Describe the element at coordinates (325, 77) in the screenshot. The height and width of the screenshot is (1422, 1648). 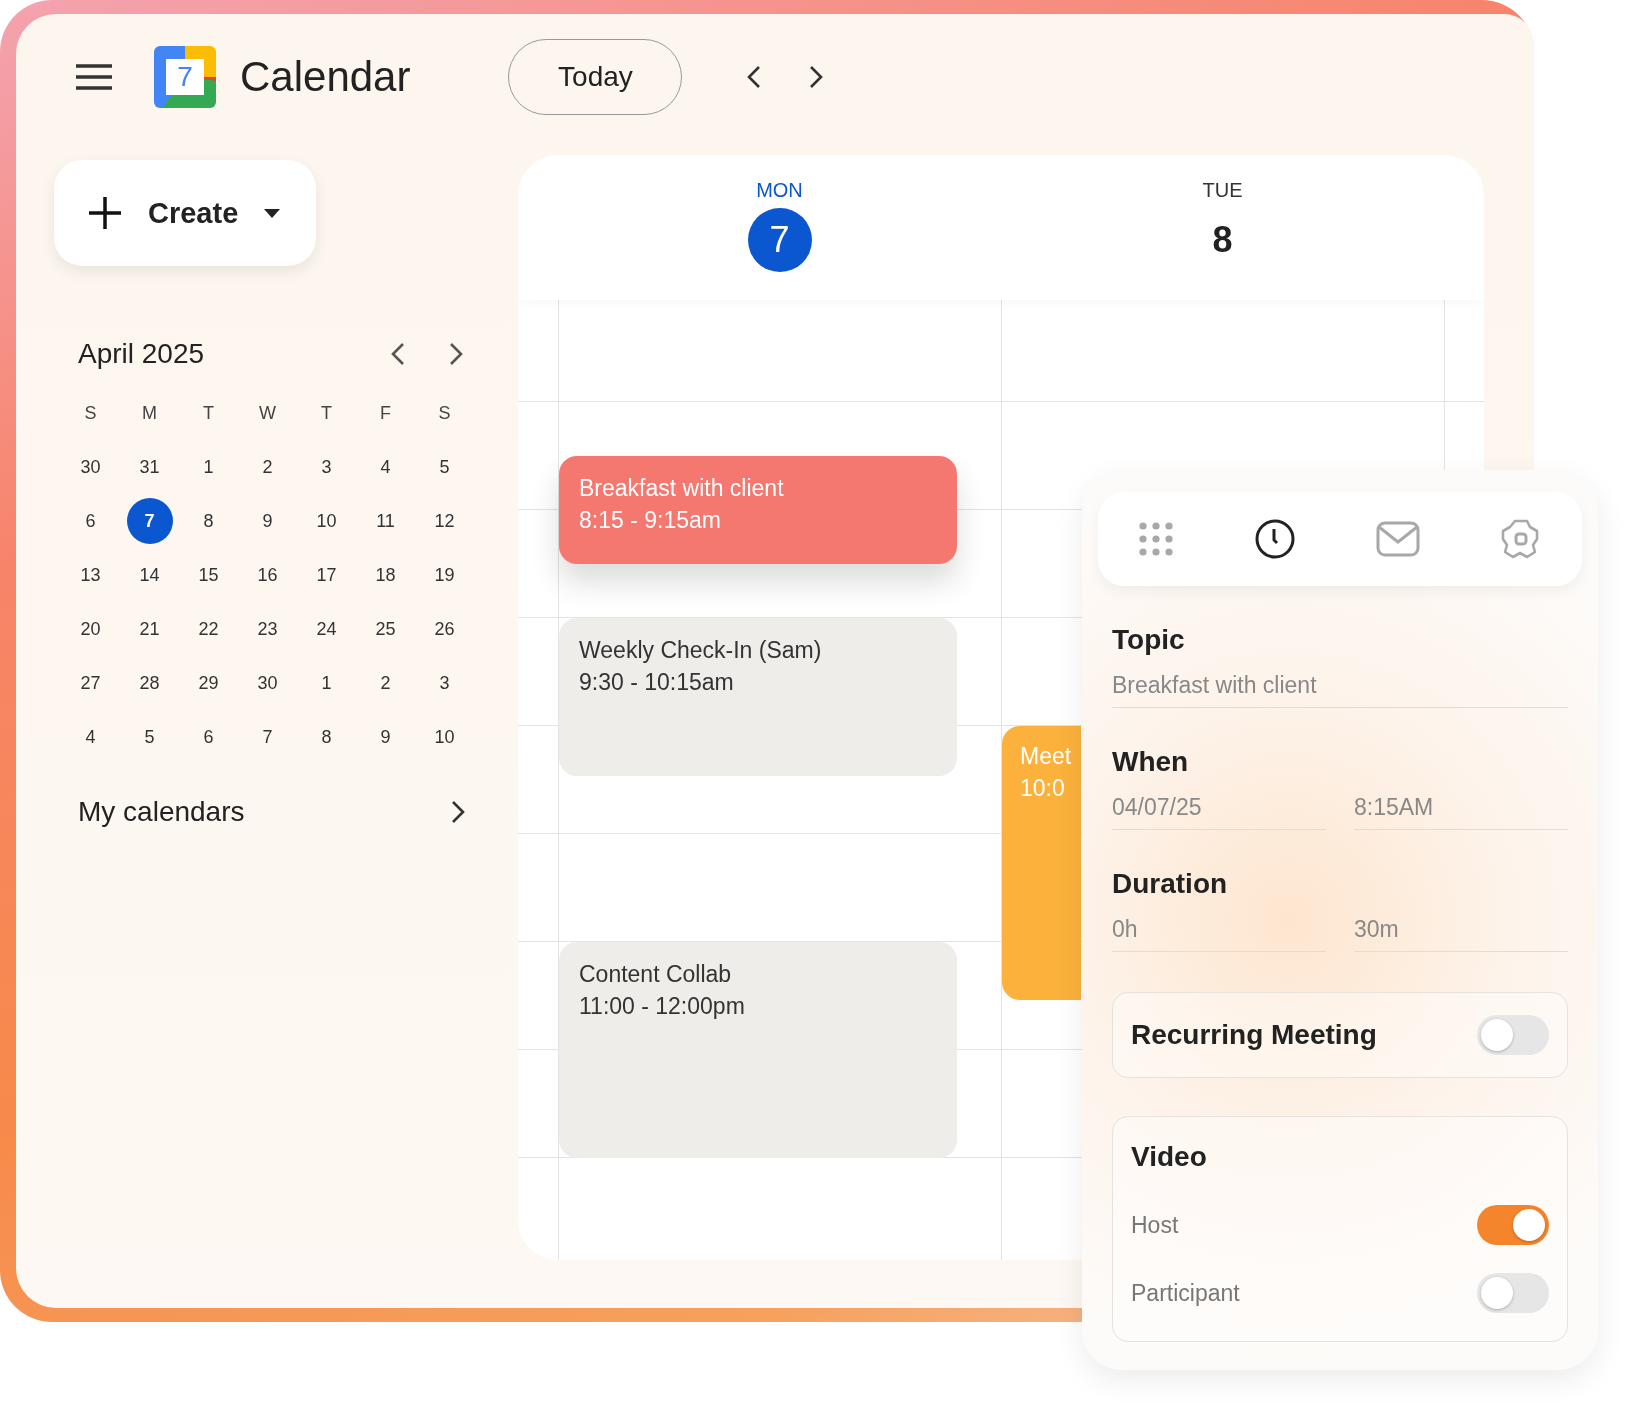
I see `app-title: Calendar` at that location.